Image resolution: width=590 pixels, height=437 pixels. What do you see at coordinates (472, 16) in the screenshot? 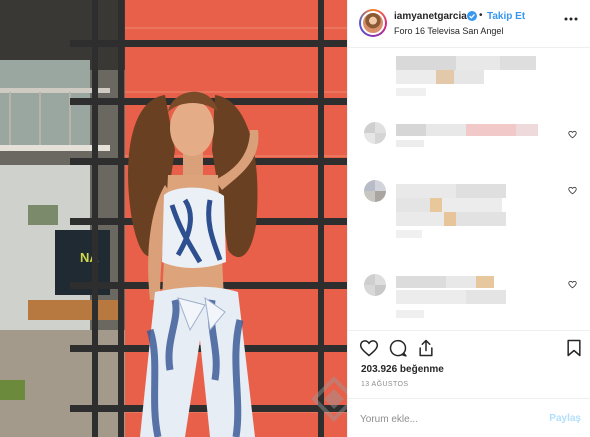
I see `verified-badge-icon` at bounding box center [472, 16].